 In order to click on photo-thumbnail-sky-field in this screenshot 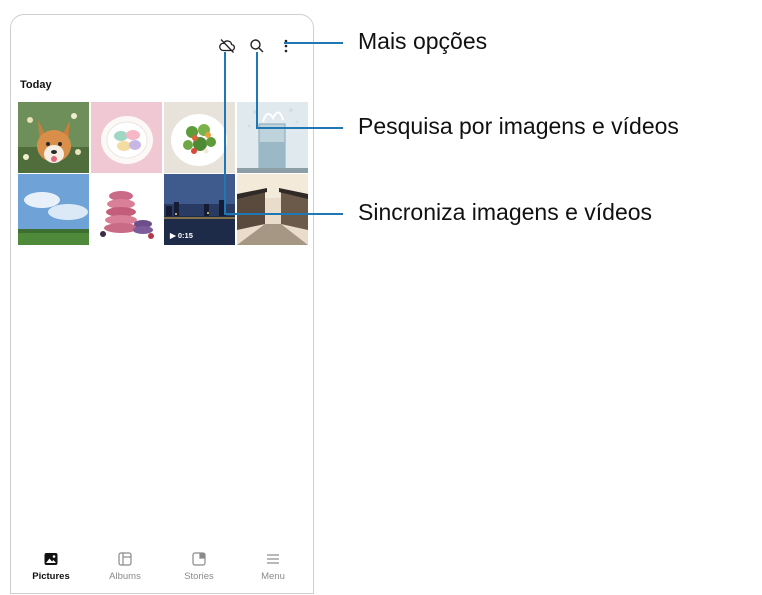, I will do `click(53, 209)`.